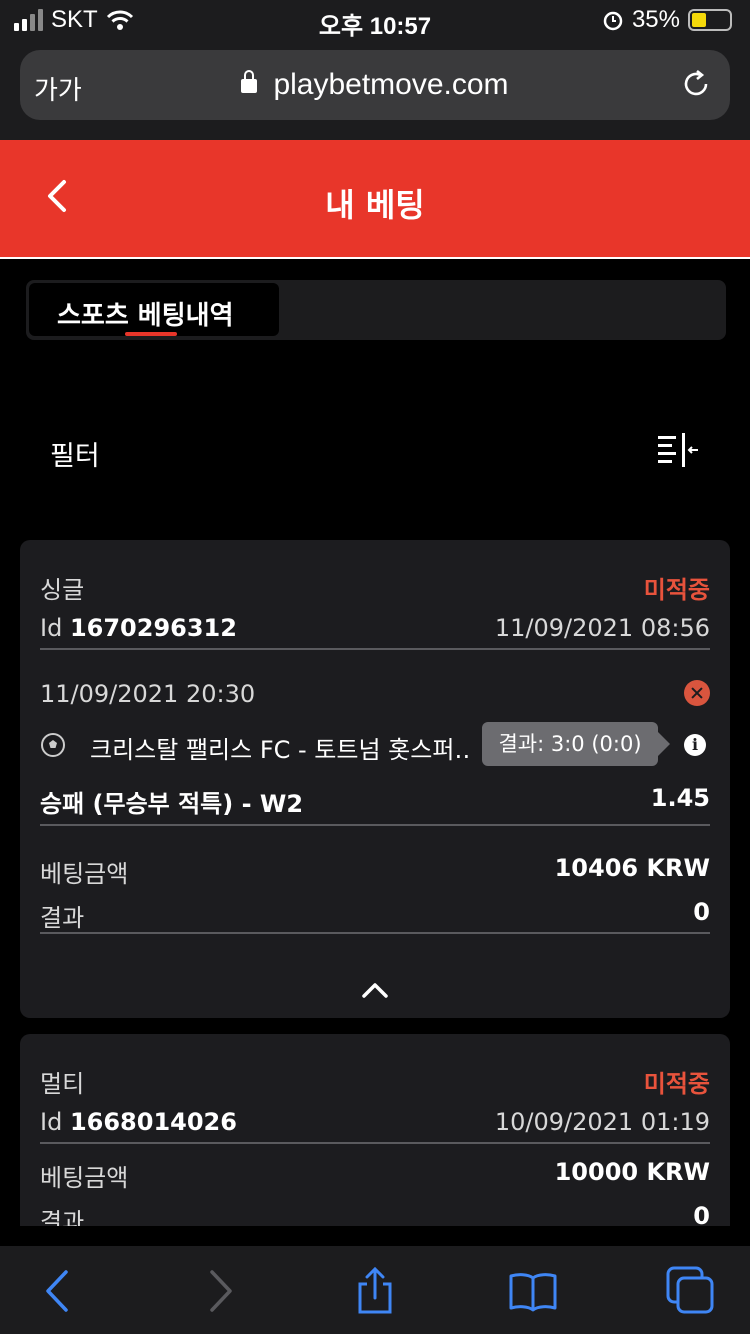 This screenshot has width=750, height=1334. What do you see at coordinates (632, 1172) in the screenshot?
I see `stake-value: 10000 KRW` at bounding box center [632, 1172].